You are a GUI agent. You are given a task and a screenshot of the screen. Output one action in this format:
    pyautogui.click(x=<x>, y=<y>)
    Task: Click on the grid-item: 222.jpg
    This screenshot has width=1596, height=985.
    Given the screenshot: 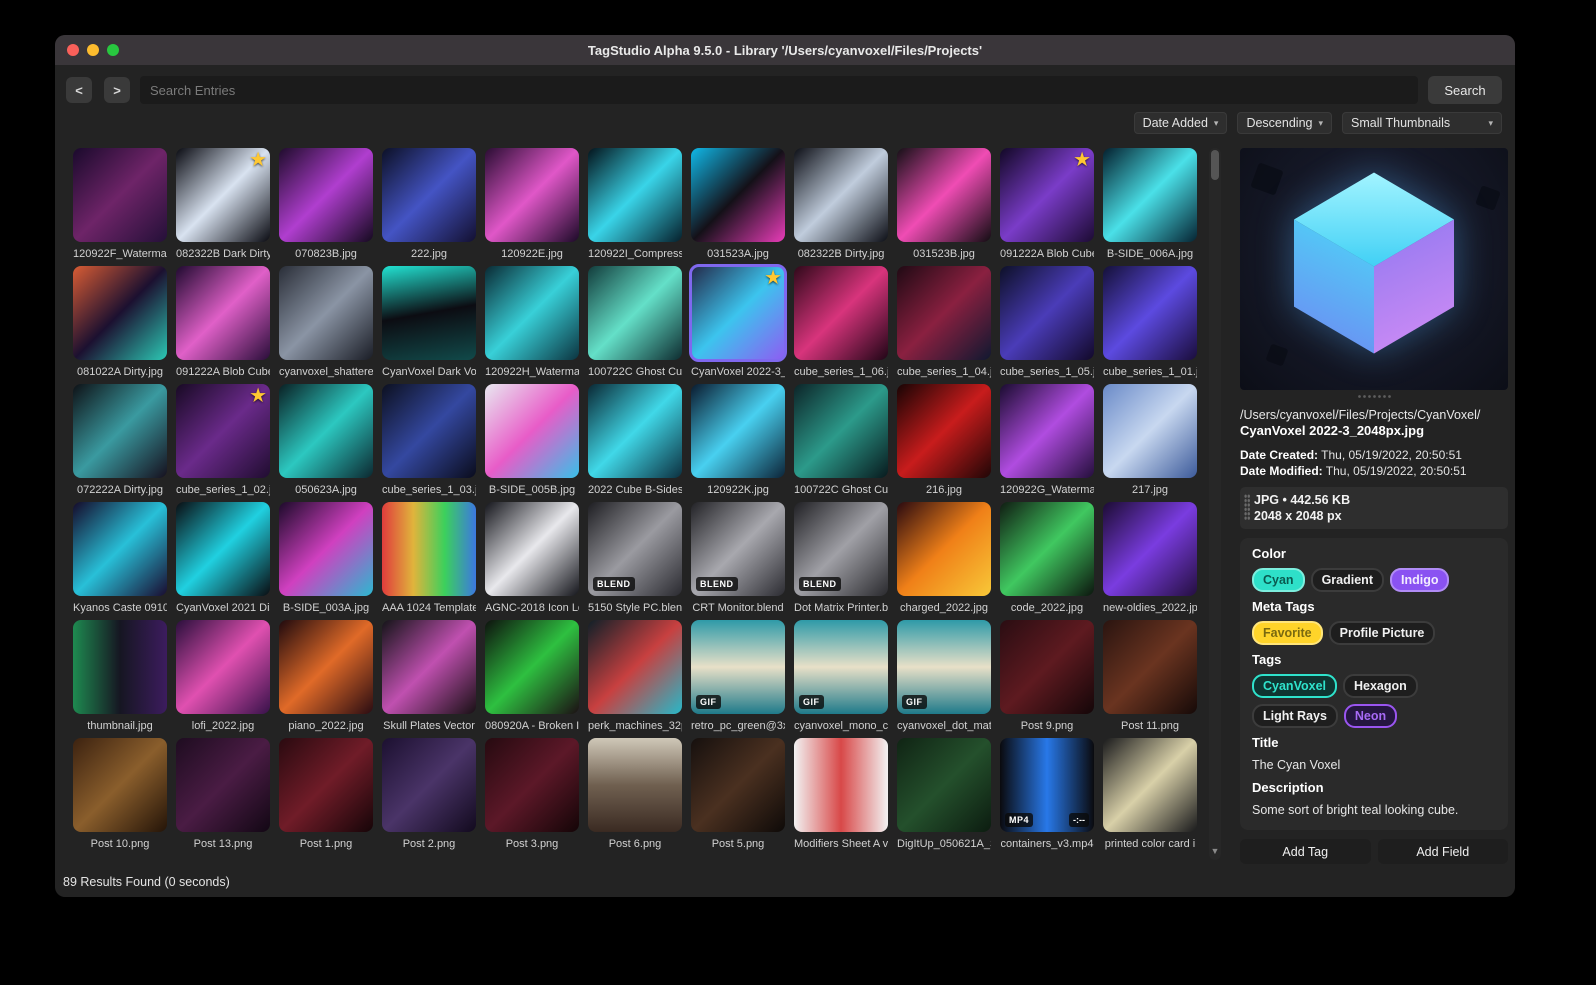 What is the action you would take?
    pyautogui.click(x=429, y=207)
    